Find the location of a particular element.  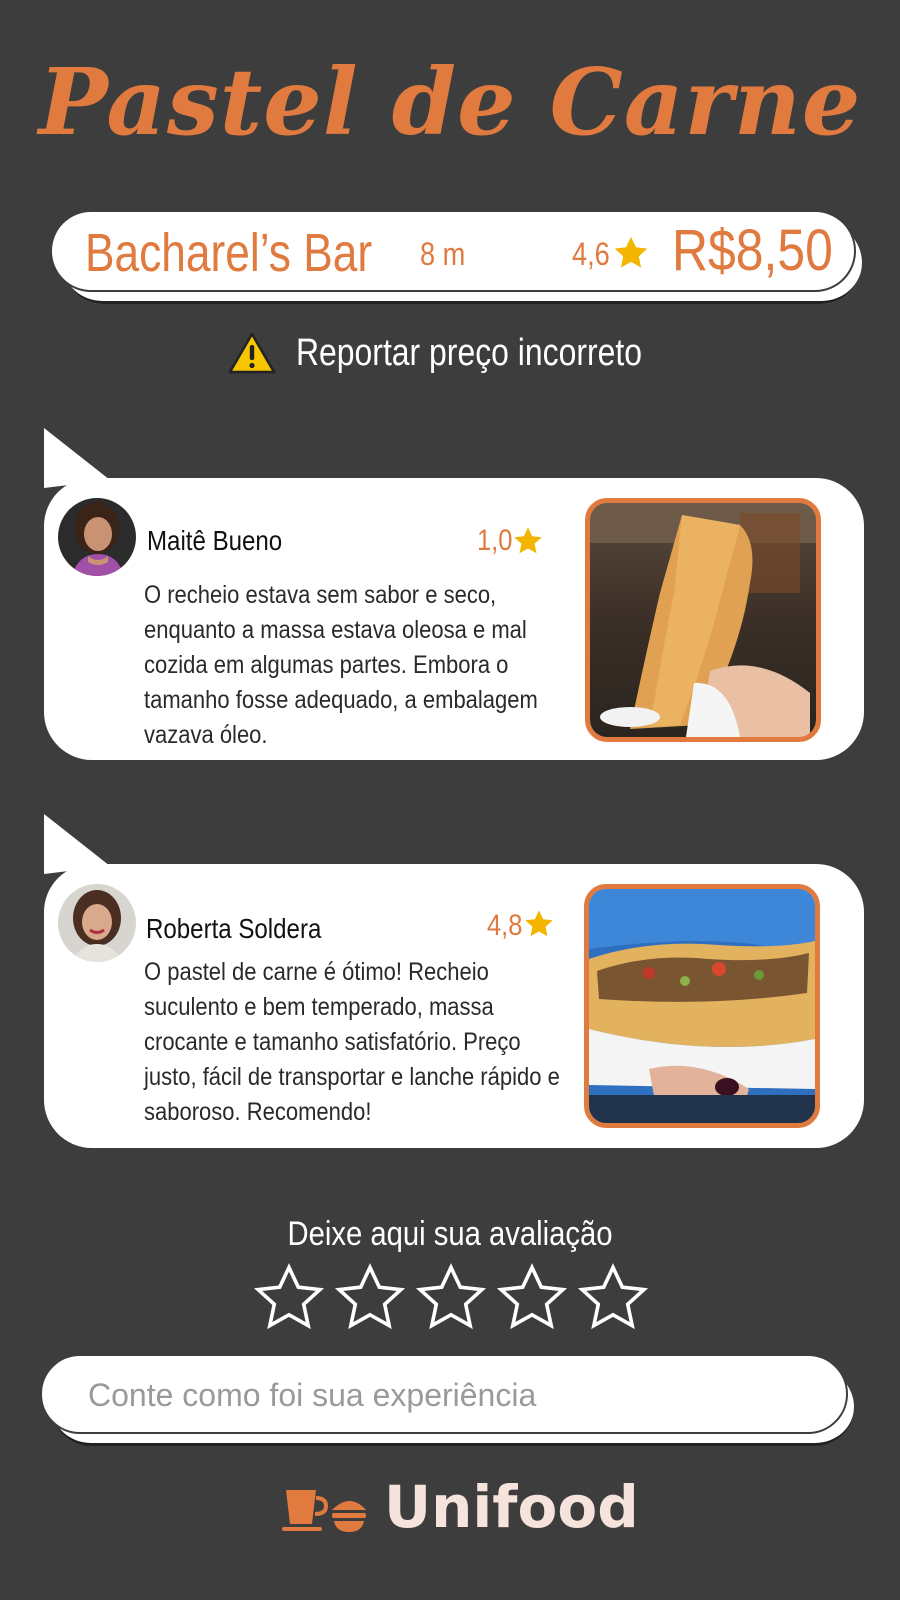

rate-star-3-icon is located at coordinates (451, 1298).